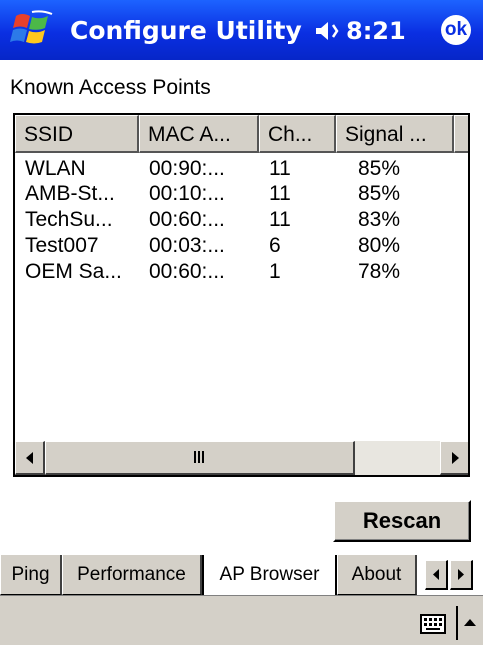  I want to click on keyboard-icon, so click(433, 624).